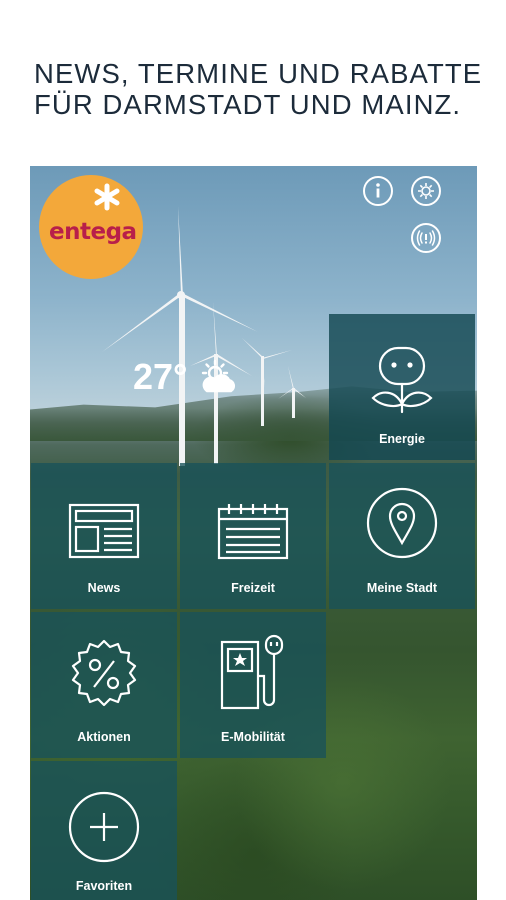  I want to click on energy-flower-icon, so click(402, 380).